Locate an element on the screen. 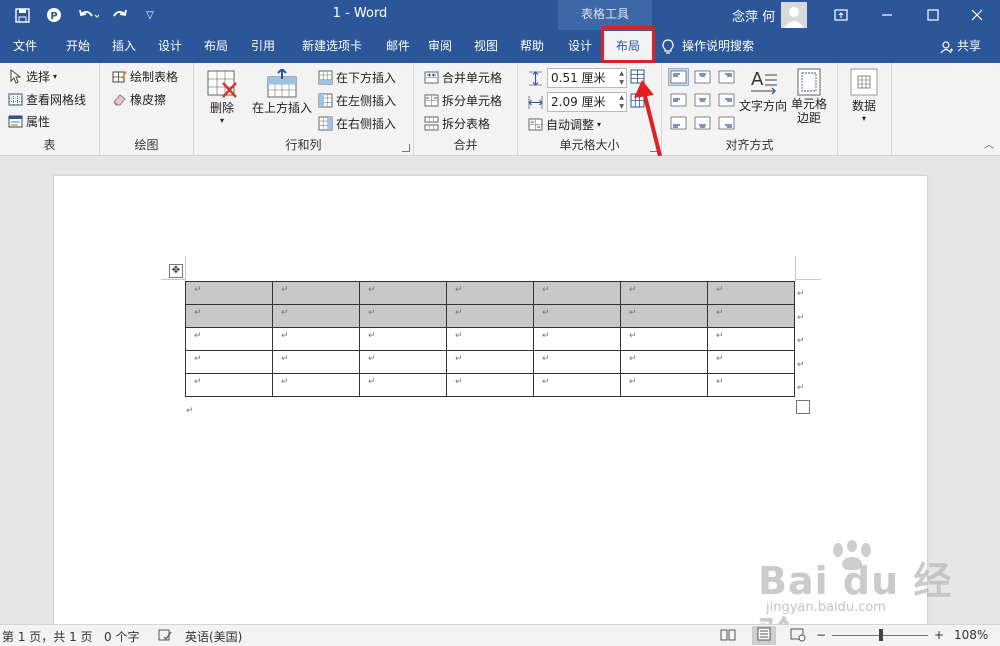 This screenshot has height=646, width=1000. zoom-out-button: − is located at coordinates (821, 635).